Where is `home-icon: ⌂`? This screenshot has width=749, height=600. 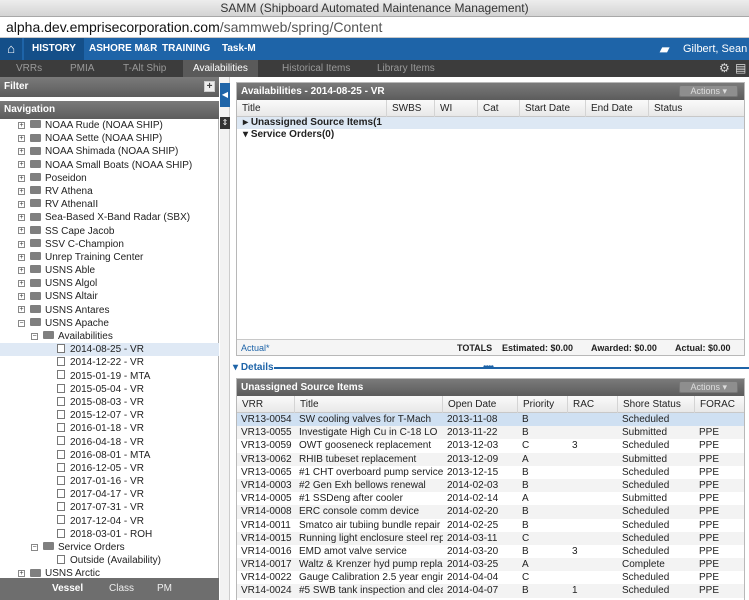
home-icon: ⌂ is located at coordinates (11, 49).